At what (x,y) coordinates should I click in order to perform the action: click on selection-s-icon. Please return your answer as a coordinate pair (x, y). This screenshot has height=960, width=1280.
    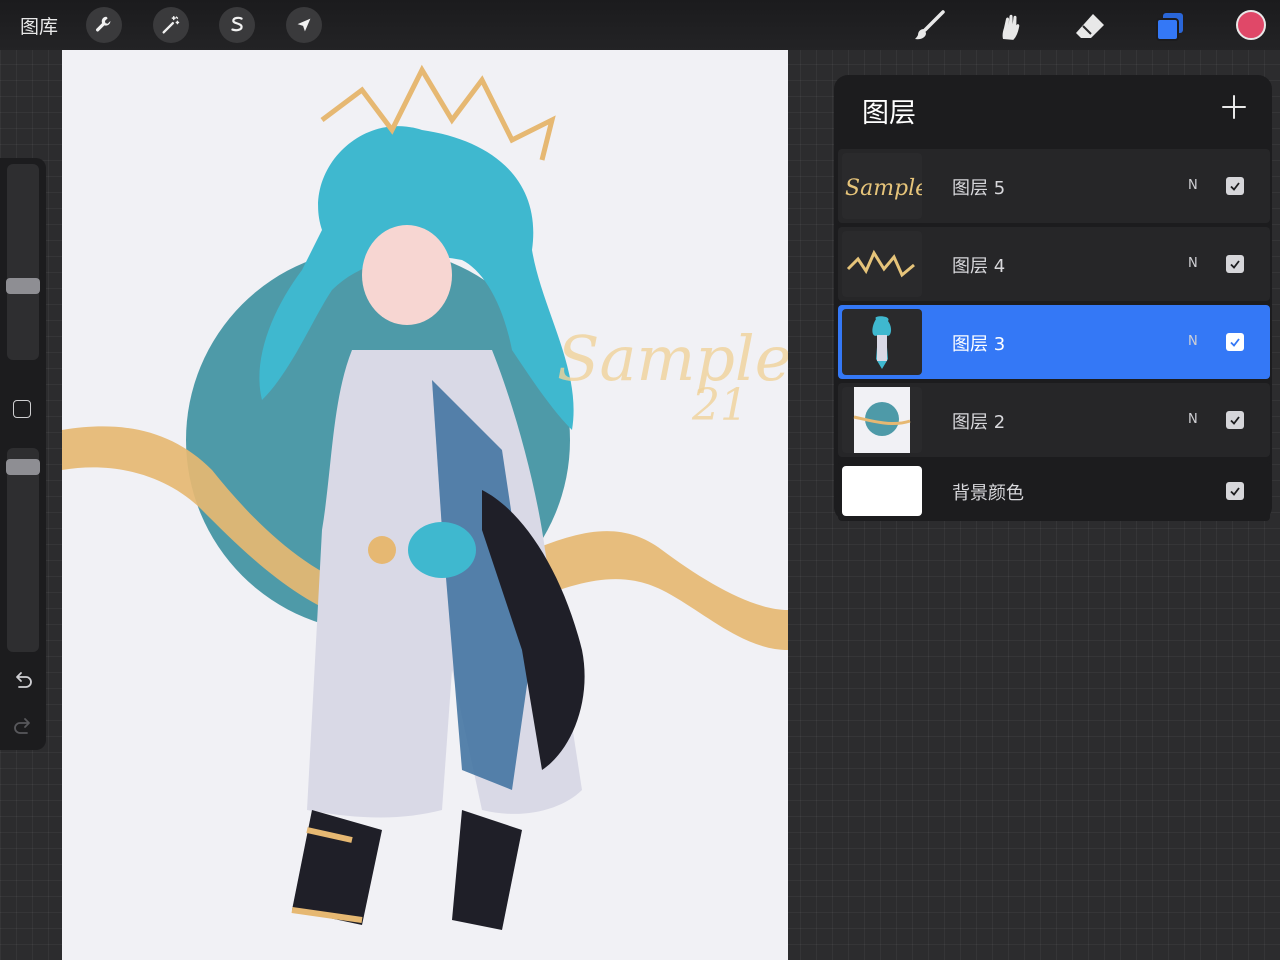
    Looking at the image, I should click on (237, 24).